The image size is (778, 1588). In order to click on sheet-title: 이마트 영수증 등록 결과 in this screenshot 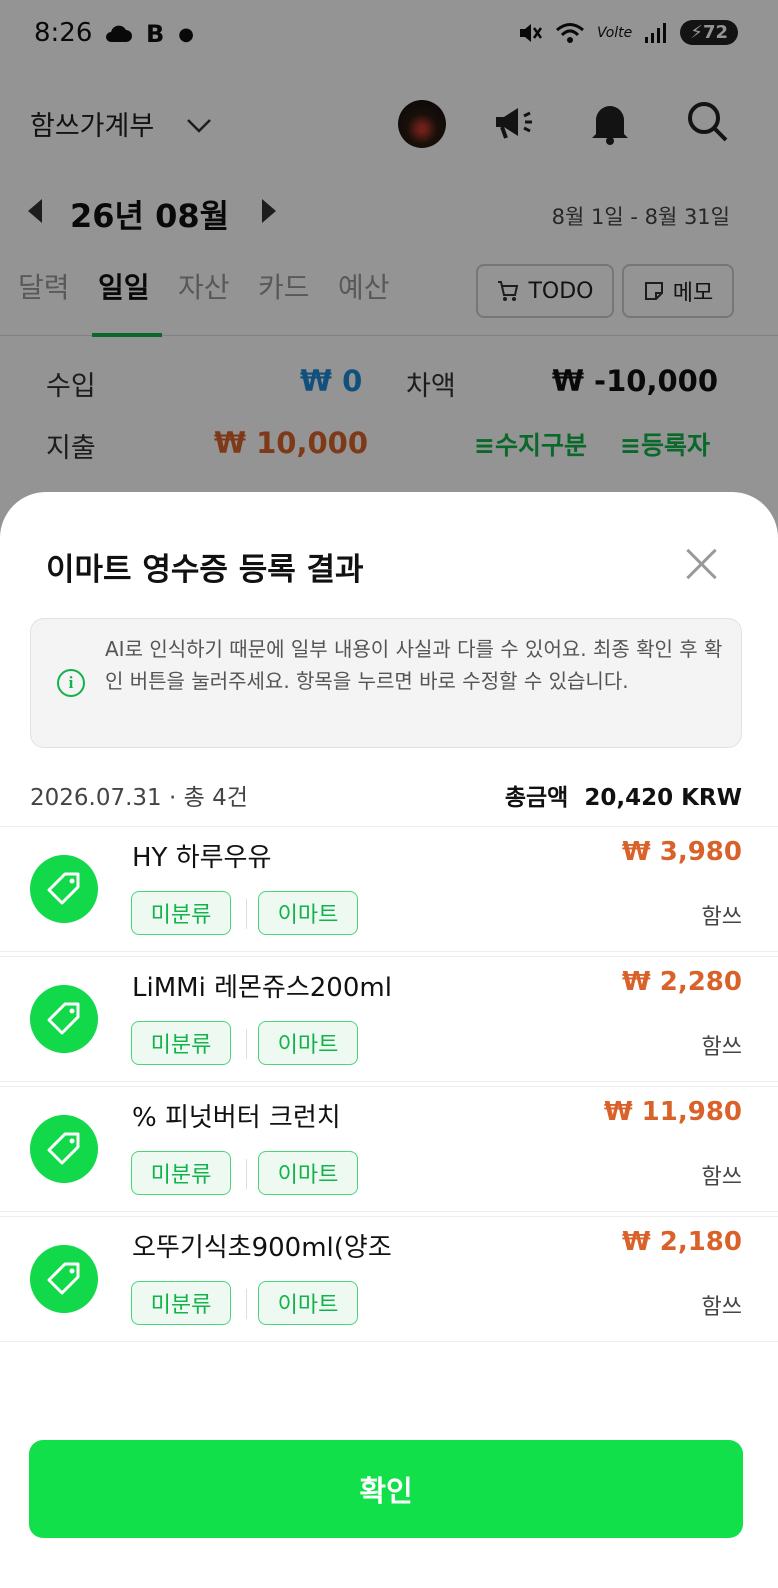, I will do `click(205, 570)`.